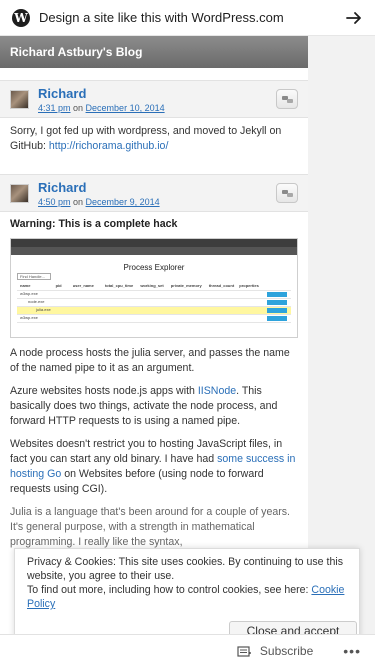  Describe the element at coordinates (217, 391) in the screenshot. I see `iisnode-link: IISNode` at that location.